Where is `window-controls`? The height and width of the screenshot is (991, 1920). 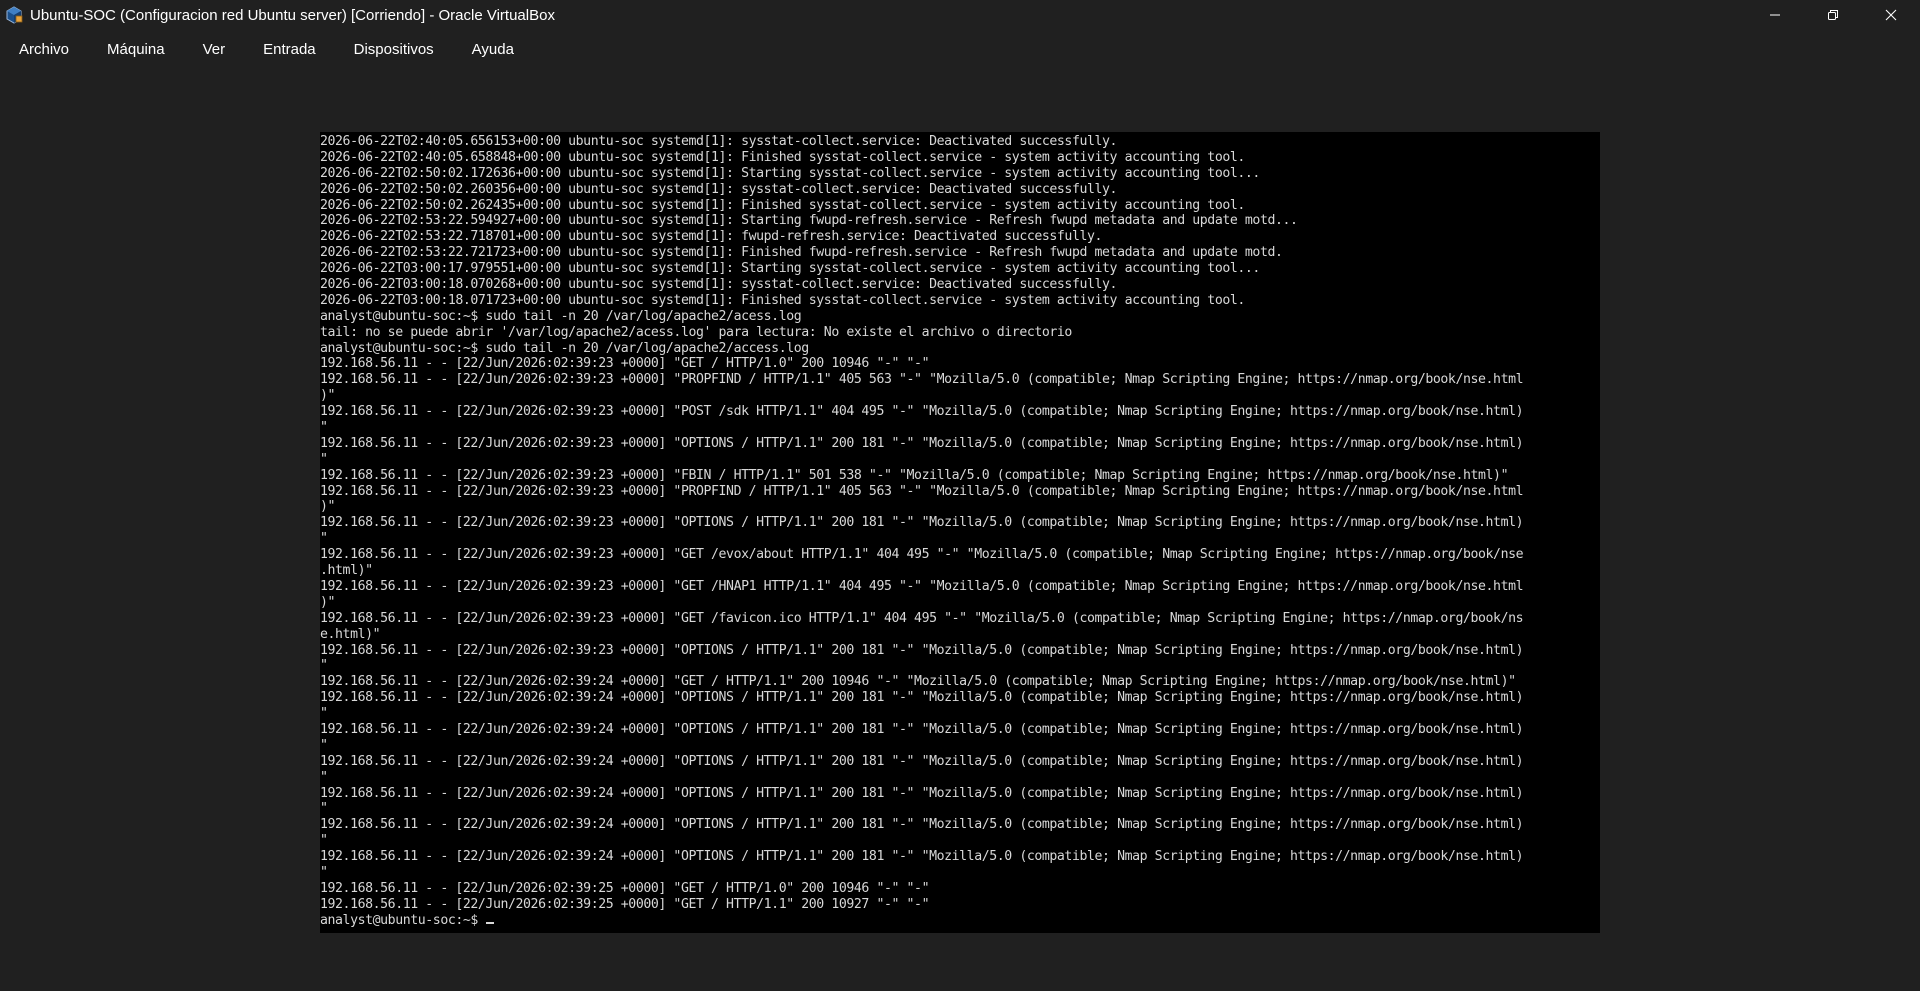 window-controls is located at coordinates (1833, 15).